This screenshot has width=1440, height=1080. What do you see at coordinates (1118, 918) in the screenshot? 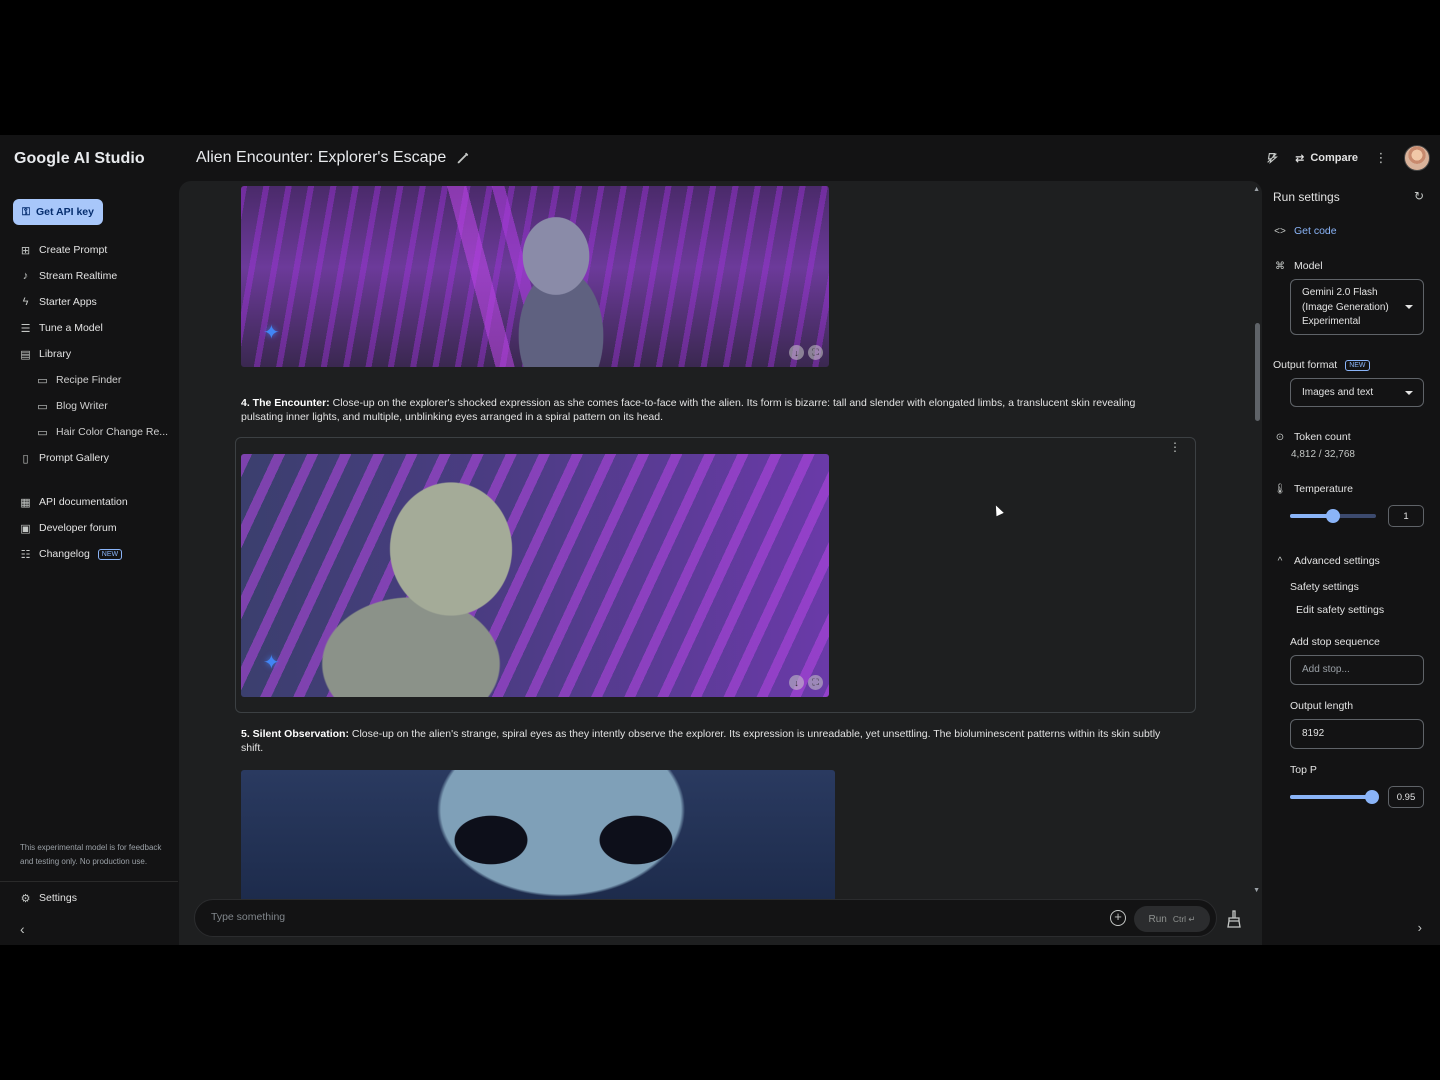
I see `add-media-icon: +` at bounding box center [1118, 918].